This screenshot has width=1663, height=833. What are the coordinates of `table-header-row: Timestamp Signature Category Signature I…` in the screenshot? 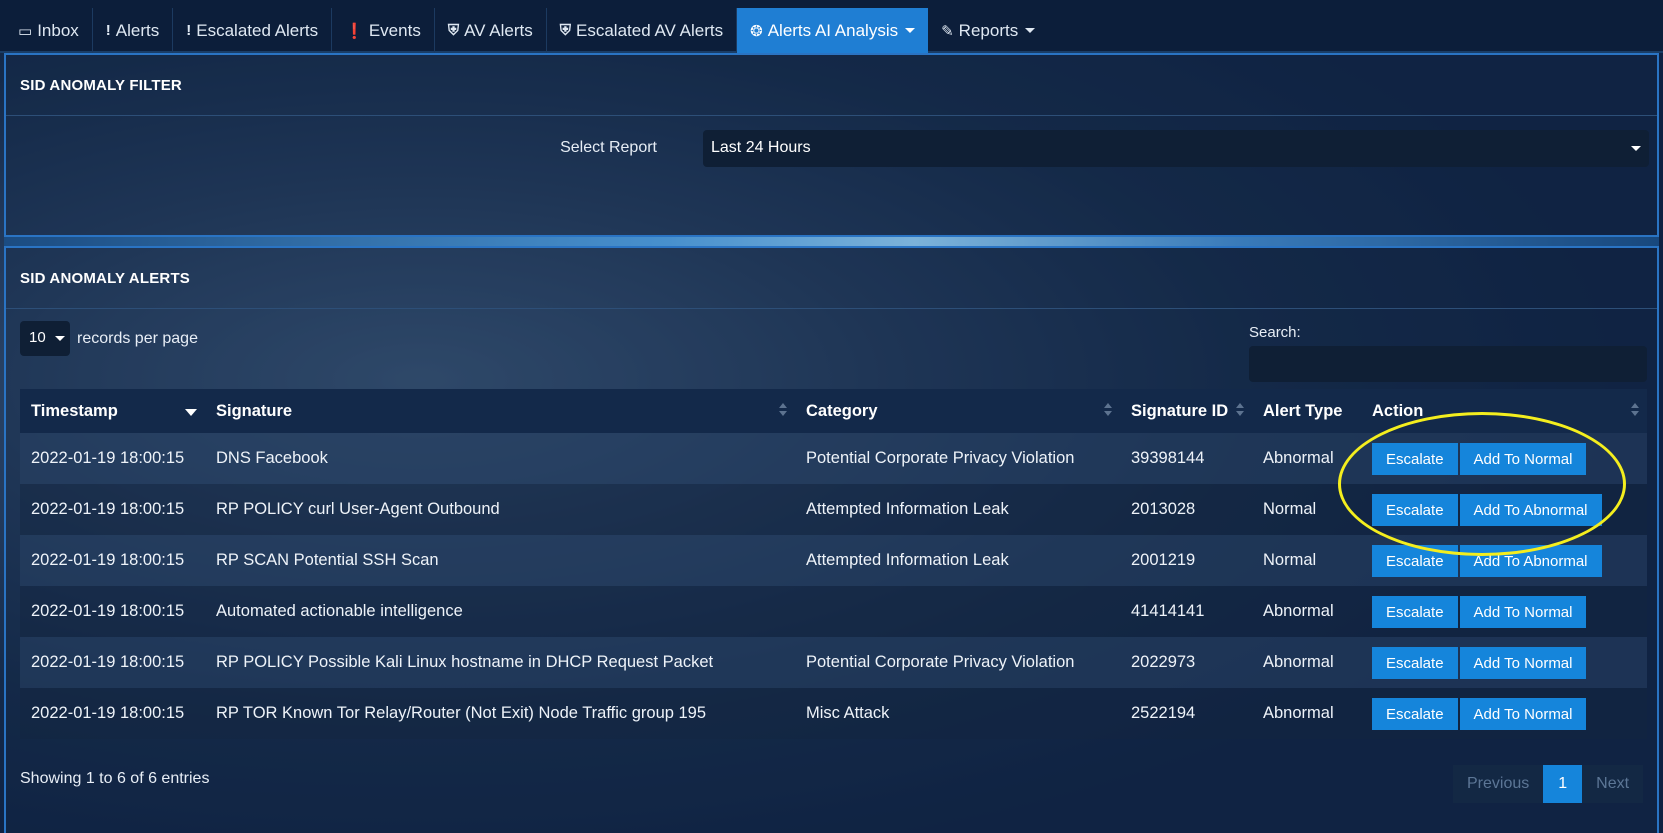 It's located at (833, 411).